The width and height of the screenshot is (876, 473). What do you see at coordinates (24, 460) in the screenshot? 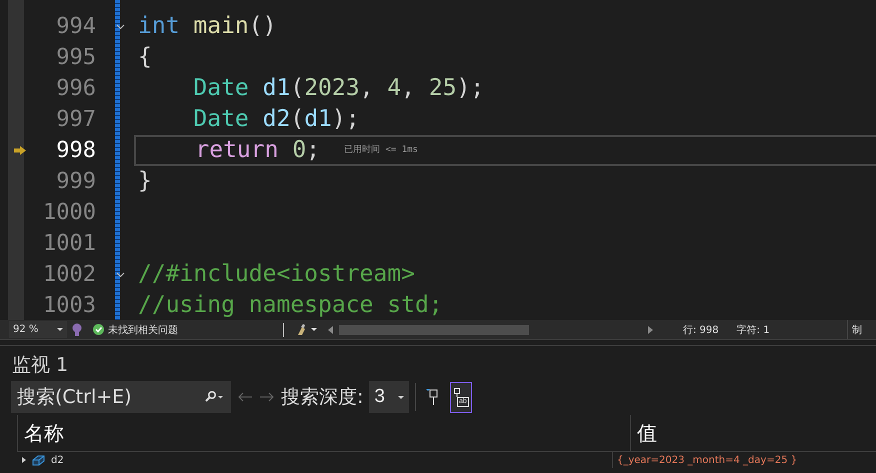
I see `expand-triangle-icon` at bounding box center [24, 460].